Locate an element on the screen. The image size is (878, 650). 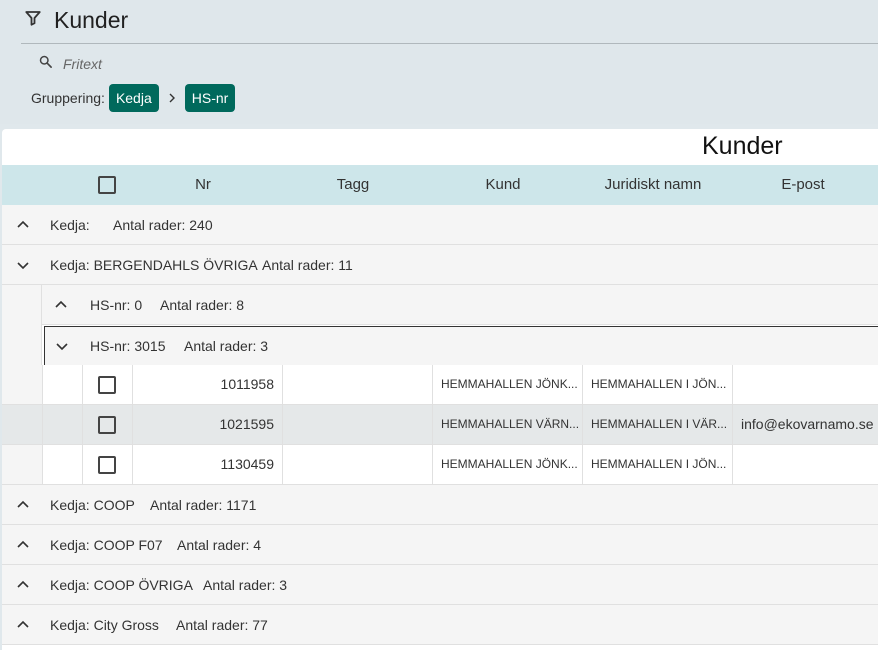
search-box is located at coordinates (200, 64).